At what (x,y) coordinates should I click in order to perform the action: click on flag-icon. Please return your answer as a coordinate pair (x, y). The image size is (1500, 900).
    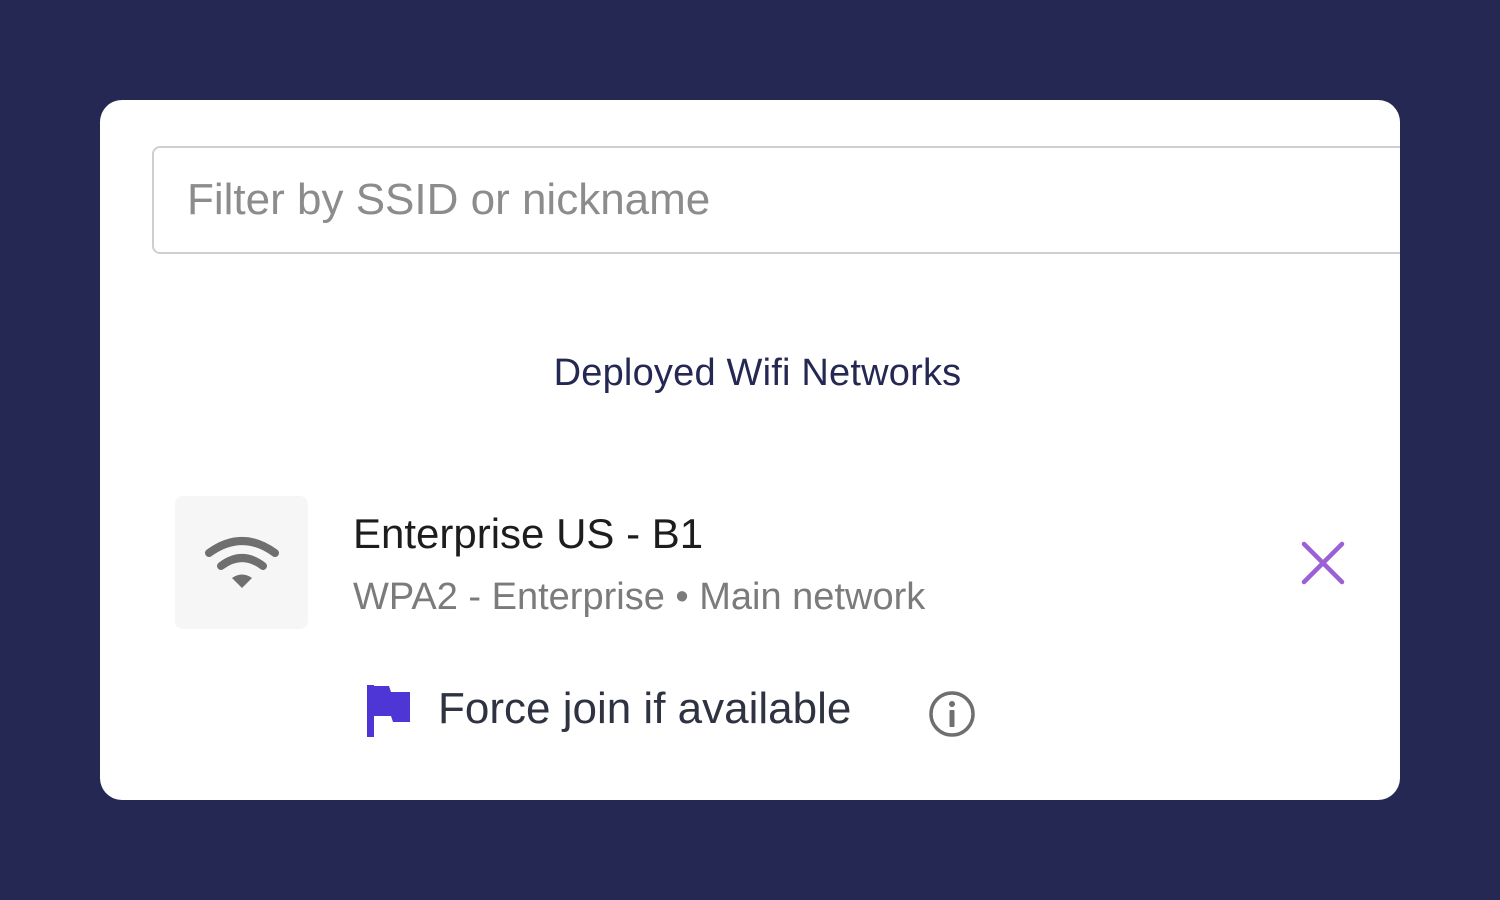
    Looking at the image, I should click on (388, 711).